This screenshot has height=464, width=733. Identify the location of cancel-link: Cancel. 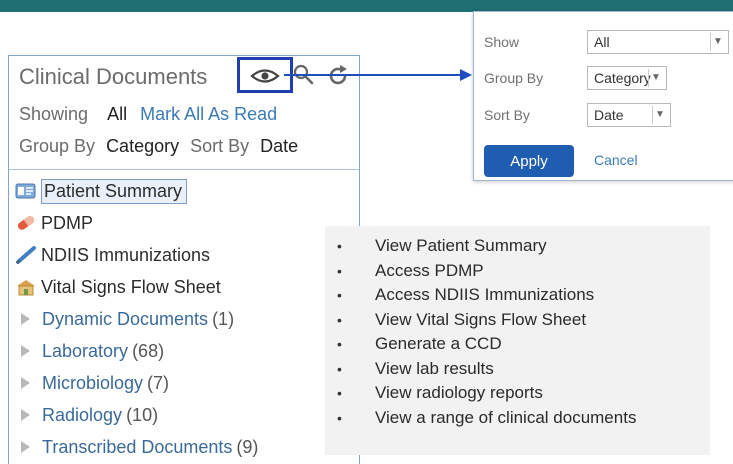
(616, 160).